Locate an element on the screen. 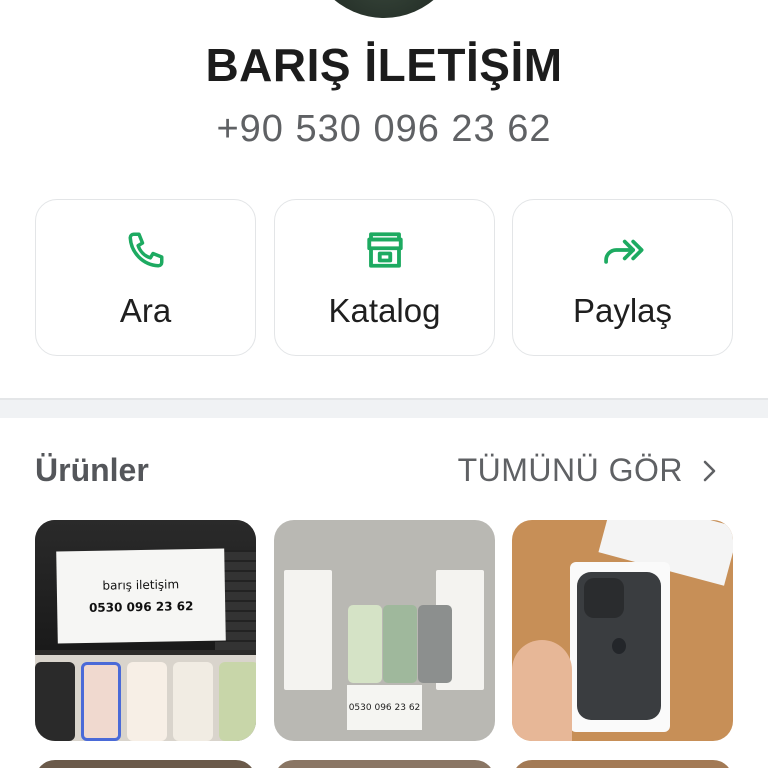 The image size is (768, 768). product-thumbnail: 0530 096 23 62 is located at coordinates (384, 630).